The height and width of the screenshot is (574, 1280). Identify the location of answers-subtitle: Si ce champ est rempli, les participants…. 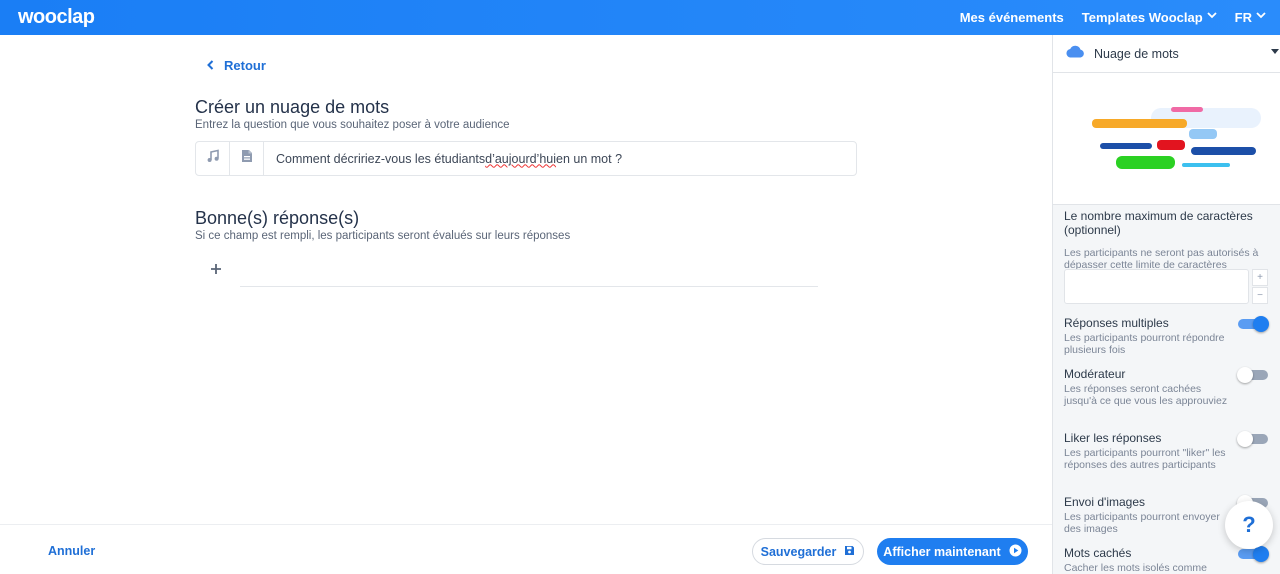
(383, 236).